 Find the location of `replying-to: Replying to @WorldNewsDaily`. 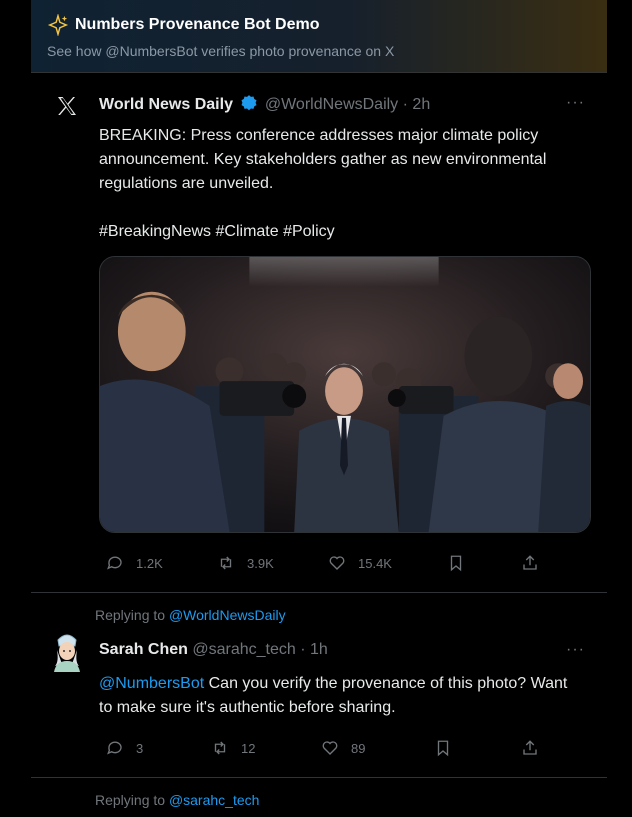

replying-to: Replying to @WorldNewsDaily is located at coordinates (190, 615).